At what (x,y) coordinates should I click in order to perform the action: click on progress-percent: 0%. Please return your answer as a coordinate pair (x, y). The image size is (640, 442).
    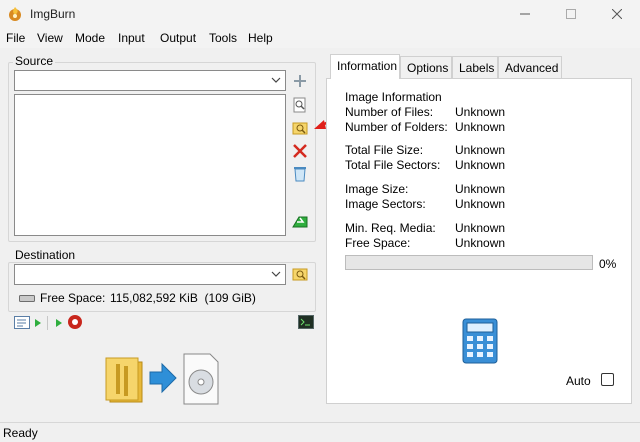
    Looking at the image, I should click on (608, 264).